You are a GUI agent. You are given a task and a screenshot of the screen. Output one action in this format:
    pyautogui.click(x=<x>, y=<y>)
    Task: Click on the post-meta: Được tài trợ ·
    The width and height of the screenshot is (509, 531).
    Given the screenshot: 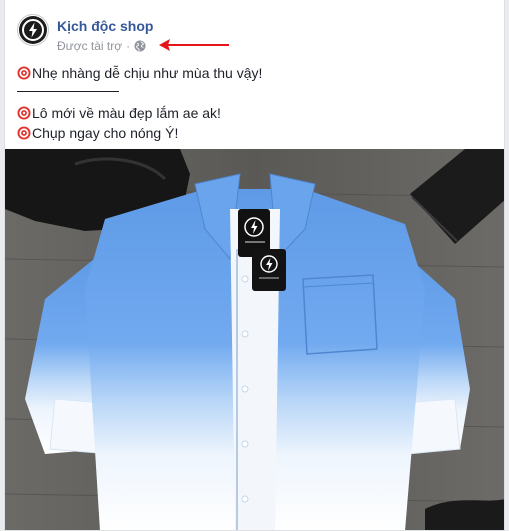 What is the action you would take?
    pyautogui.click(x=101, y=46)
    